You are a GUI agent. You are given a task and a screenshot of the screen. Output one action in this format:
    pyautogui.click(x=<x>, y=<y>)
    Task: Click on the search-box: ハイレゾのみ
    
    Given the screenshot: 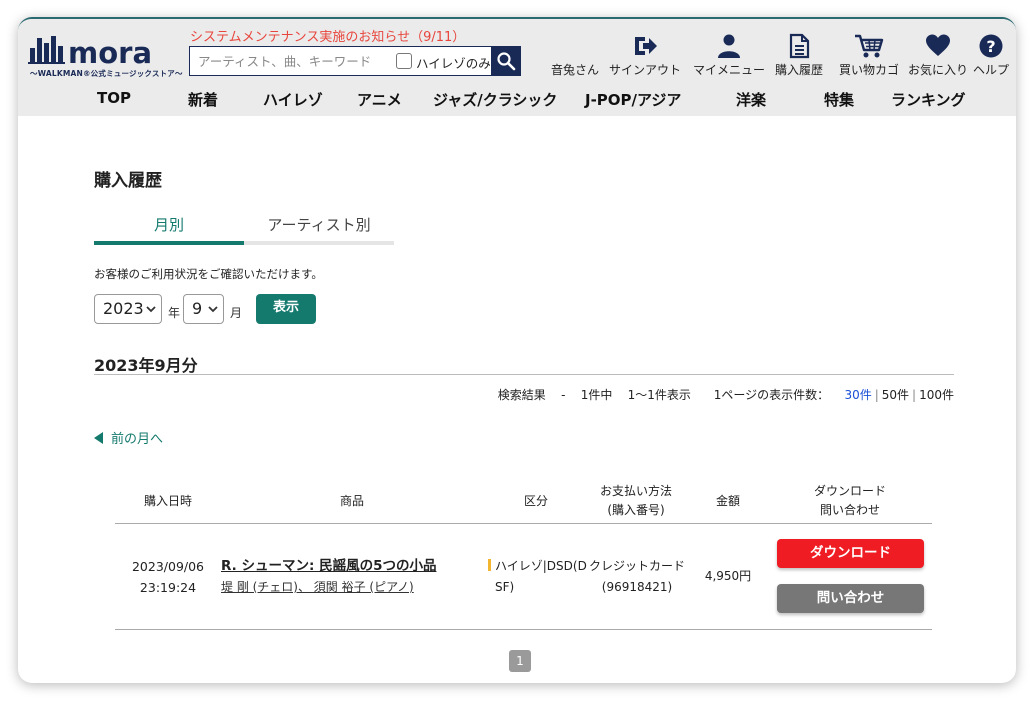 What is the action you would take?
    pyautogui.click(x=355, y=61)
    